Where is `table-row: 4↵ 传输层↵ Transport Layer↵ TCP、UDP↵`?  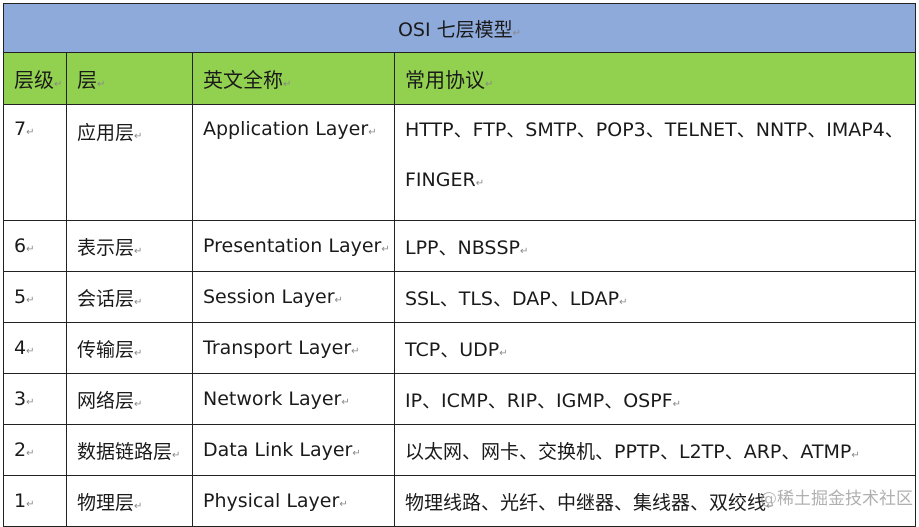 table-row: 4↵ 传输层↵ Transport Layer↵ TCP、UDP↵ is located at coordinates (459, 348).